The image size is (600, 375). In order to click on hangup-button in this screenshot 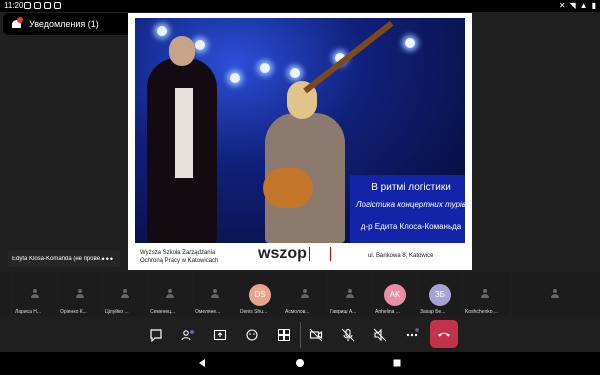, I will do `click(444, 334)`.